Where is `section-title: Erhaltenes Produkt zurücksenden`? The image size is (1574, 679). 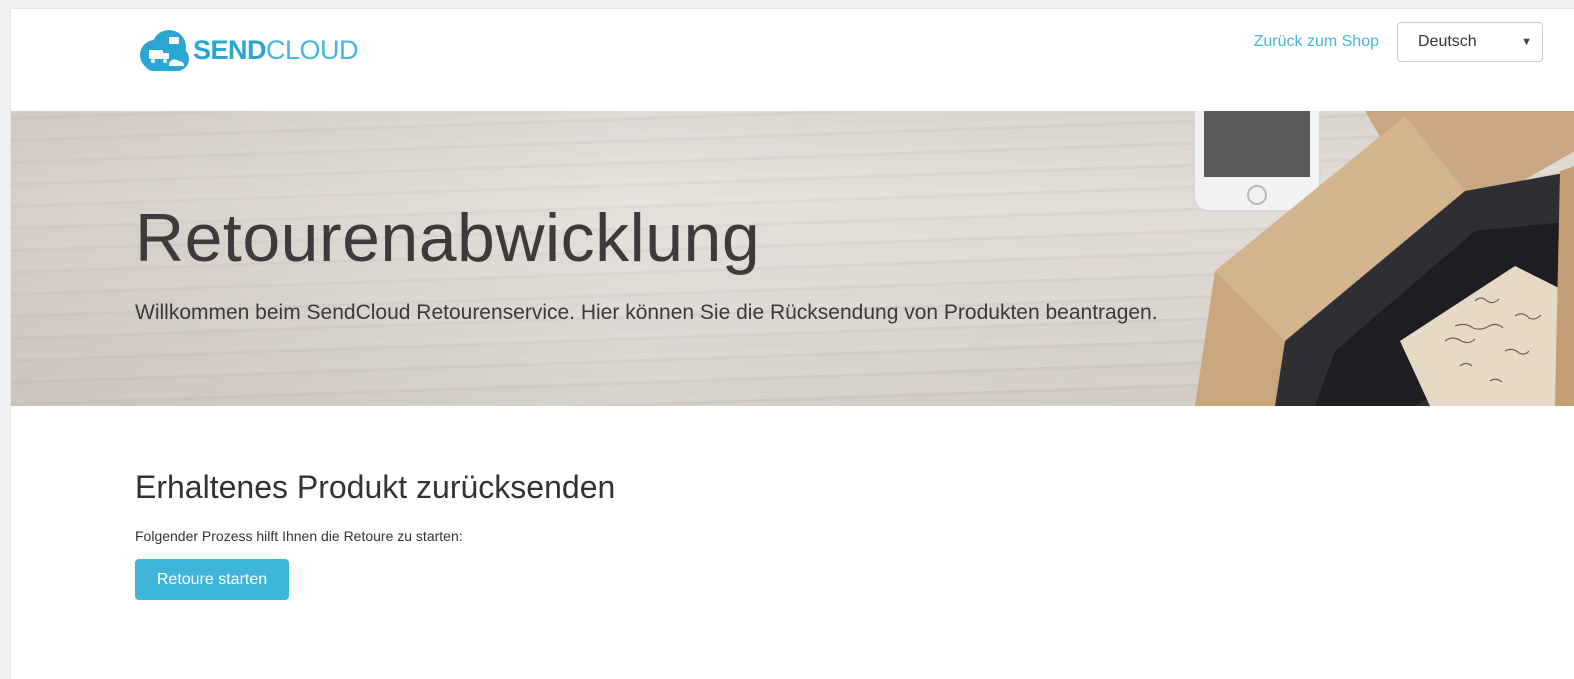 section-title: Erhaltenes Produkt zurücksenden is located at coordinates (375, 487).